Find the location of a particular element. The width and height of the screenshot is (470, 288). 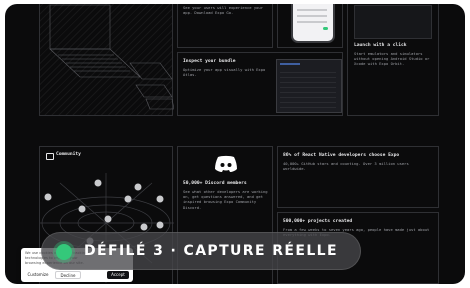

phone-card is located at coordinates (310, 26).